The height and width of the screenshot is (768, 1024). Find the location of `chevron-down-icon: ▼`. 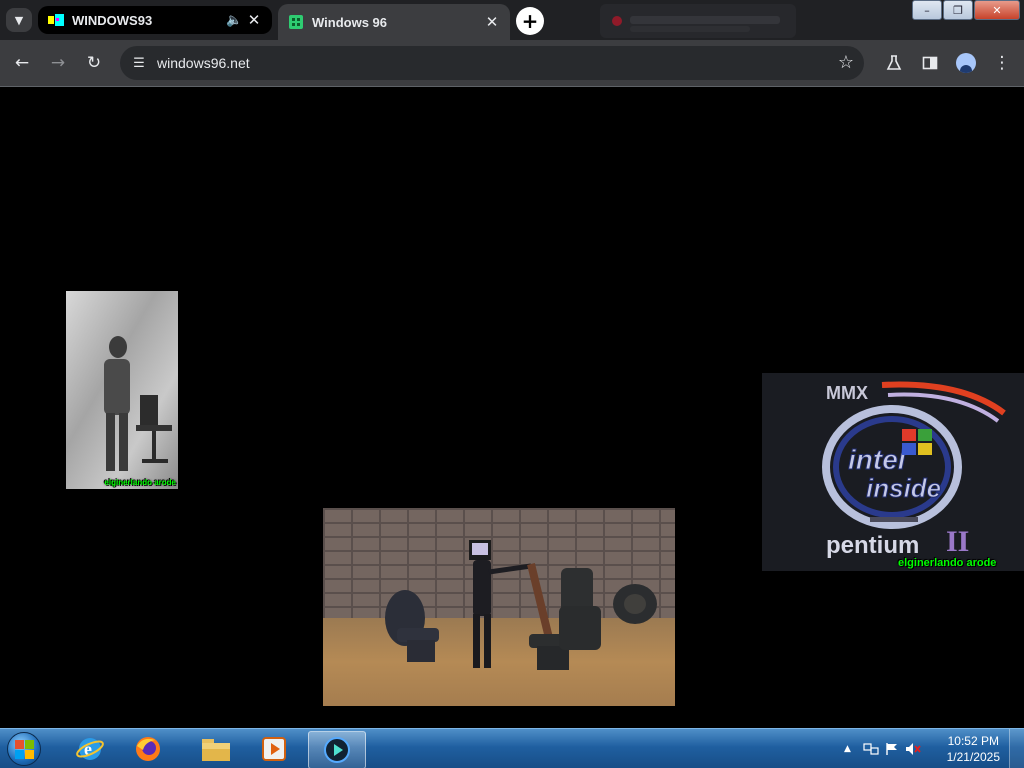

chevron-down-icon: ▼ is located at coordinates (19, 20).